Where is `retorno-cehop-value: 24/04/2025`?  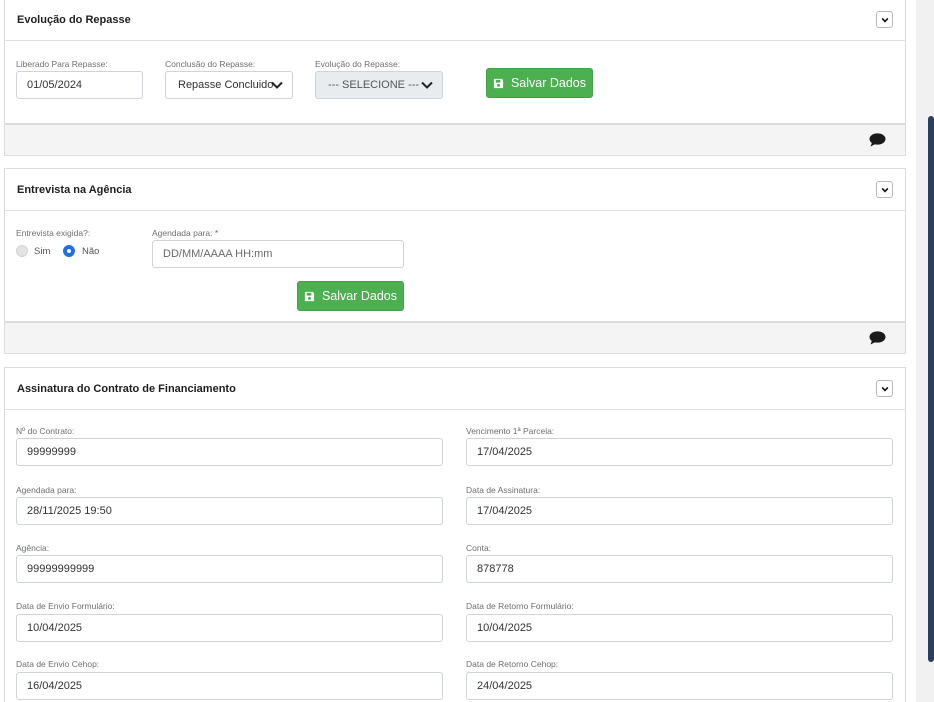
retorno-cehop-value: 24/04/2025 is located at coordinates (505, 686).